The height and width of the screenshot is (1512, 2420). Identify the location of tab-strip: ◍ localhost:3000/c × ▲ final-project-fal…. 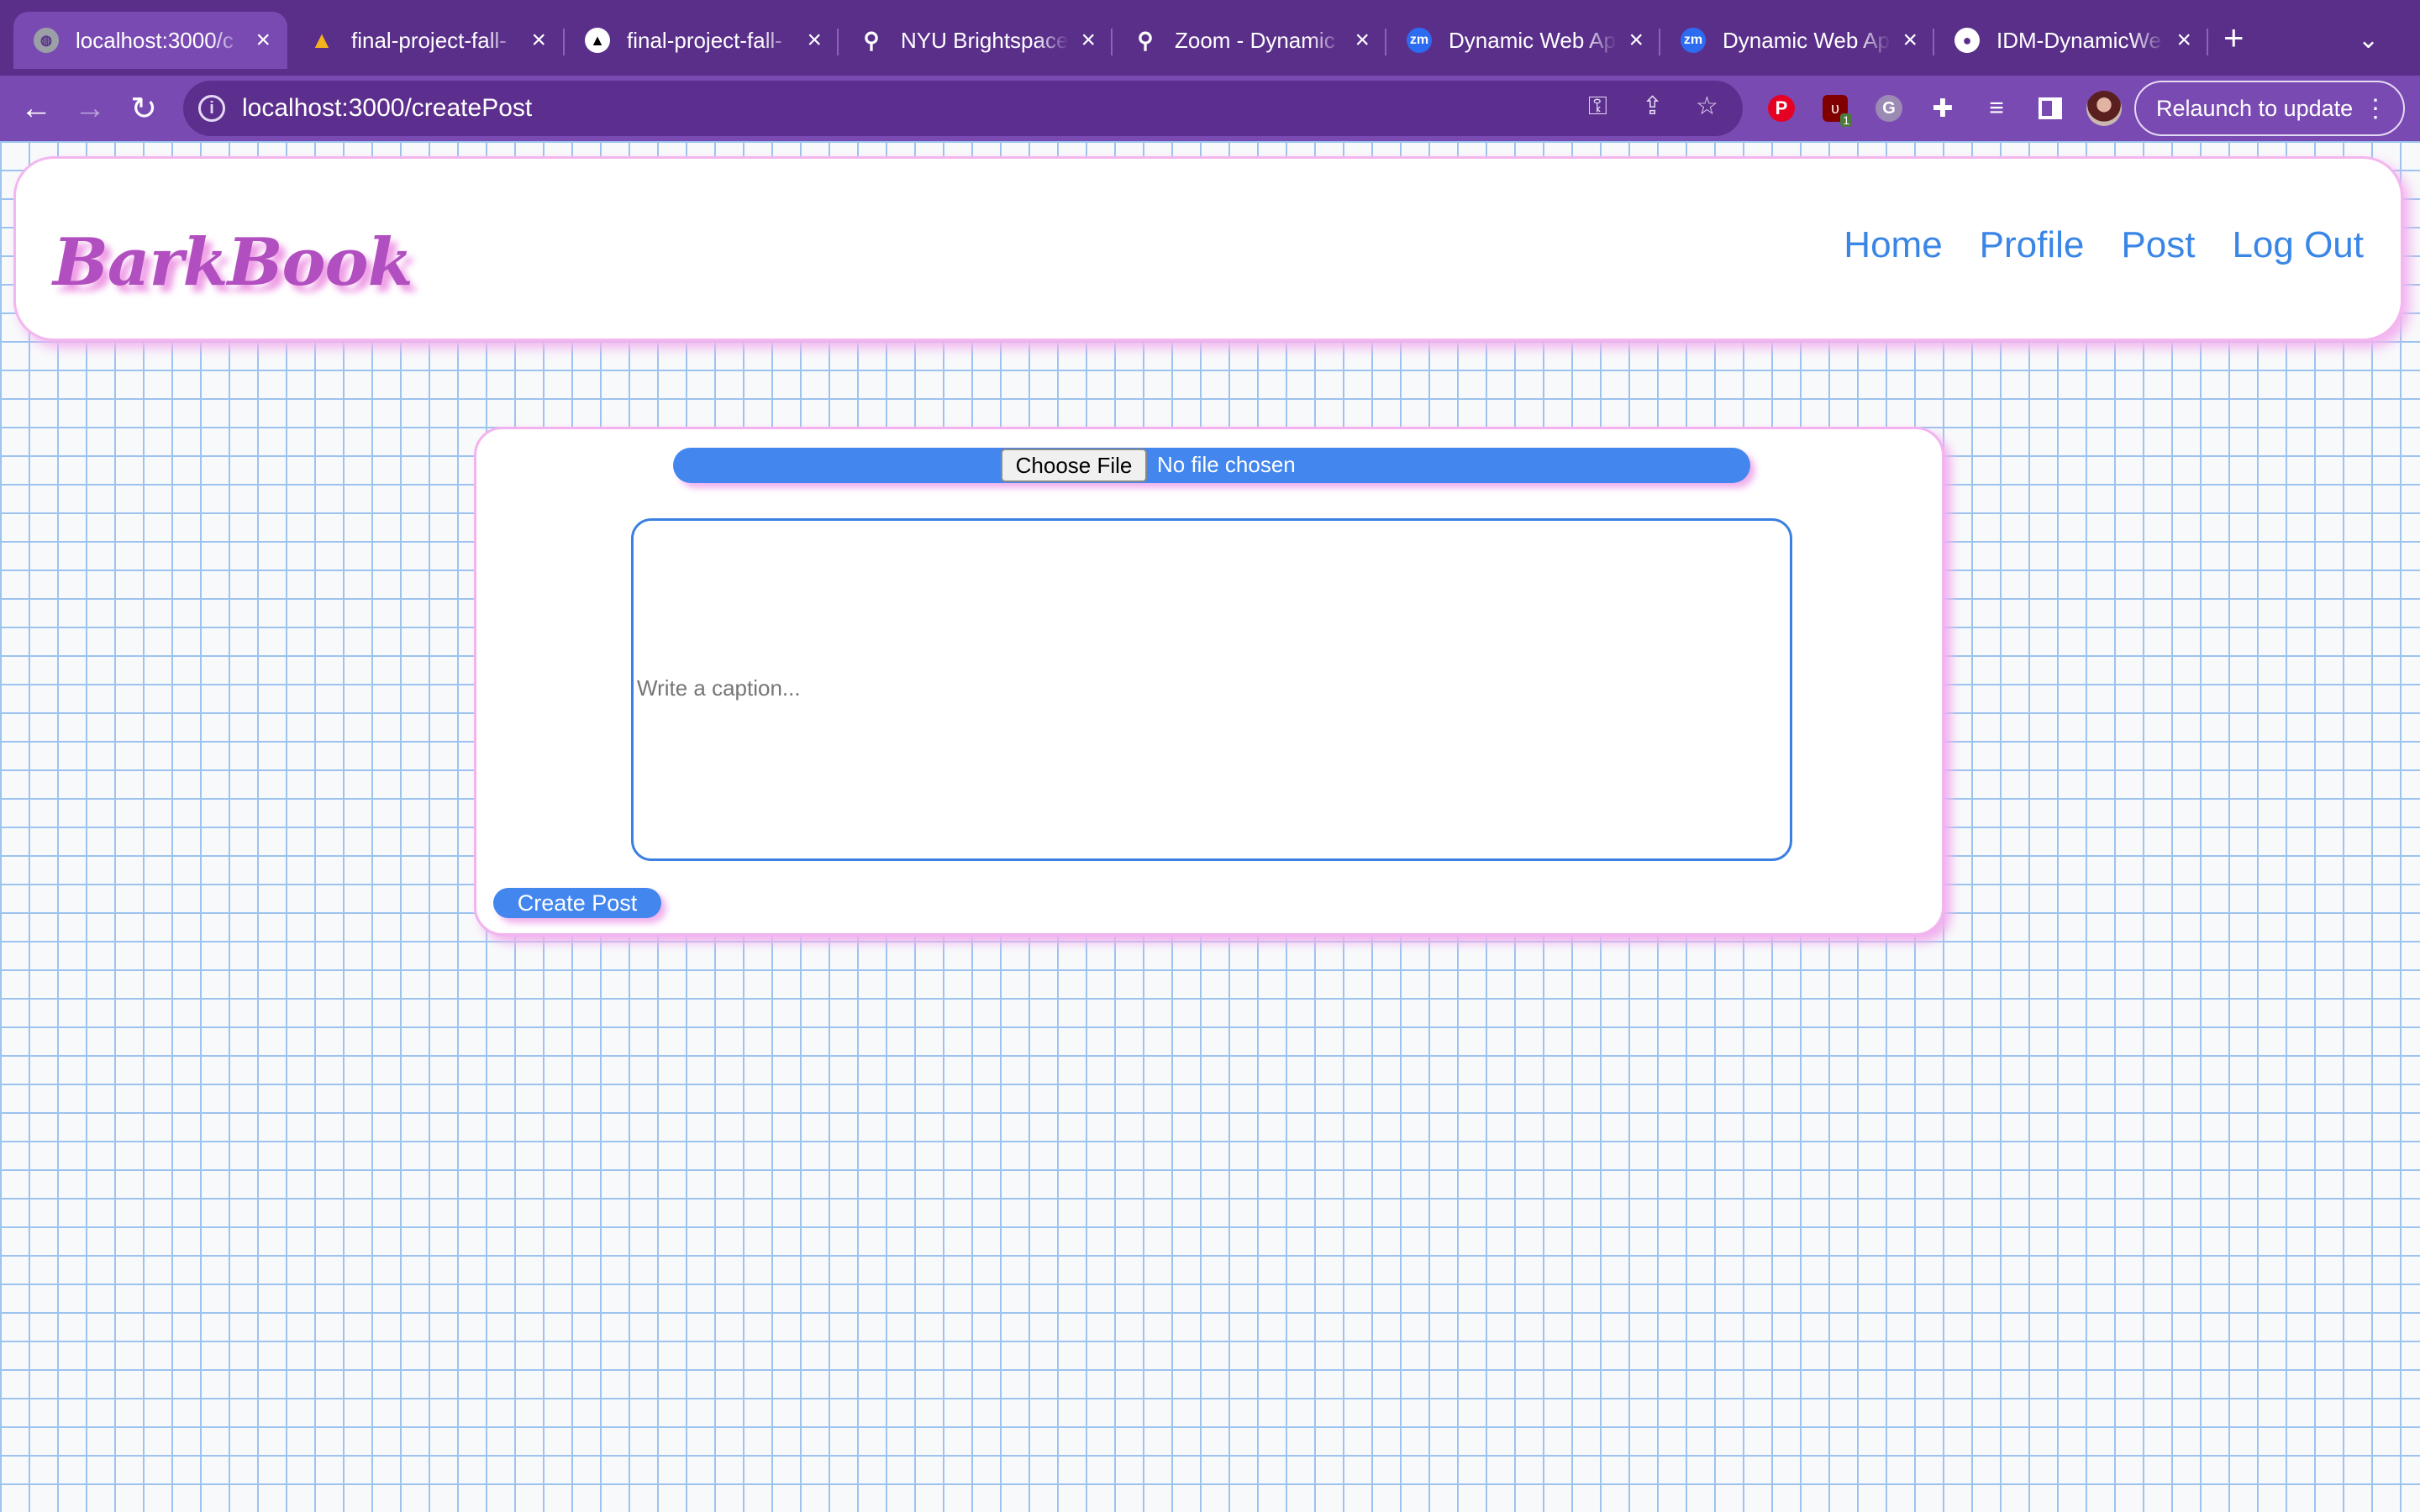
(1210, 38).